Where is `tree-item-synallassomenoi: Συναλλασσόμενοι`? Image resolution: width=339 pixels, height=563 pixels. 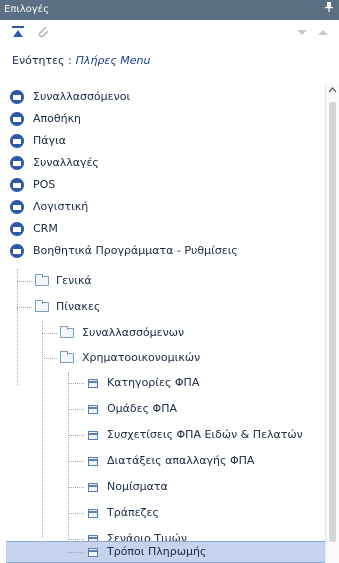 tree-item-synallassomenoi: Συναλλασσόμενοι is located at coordinates (162, 97).